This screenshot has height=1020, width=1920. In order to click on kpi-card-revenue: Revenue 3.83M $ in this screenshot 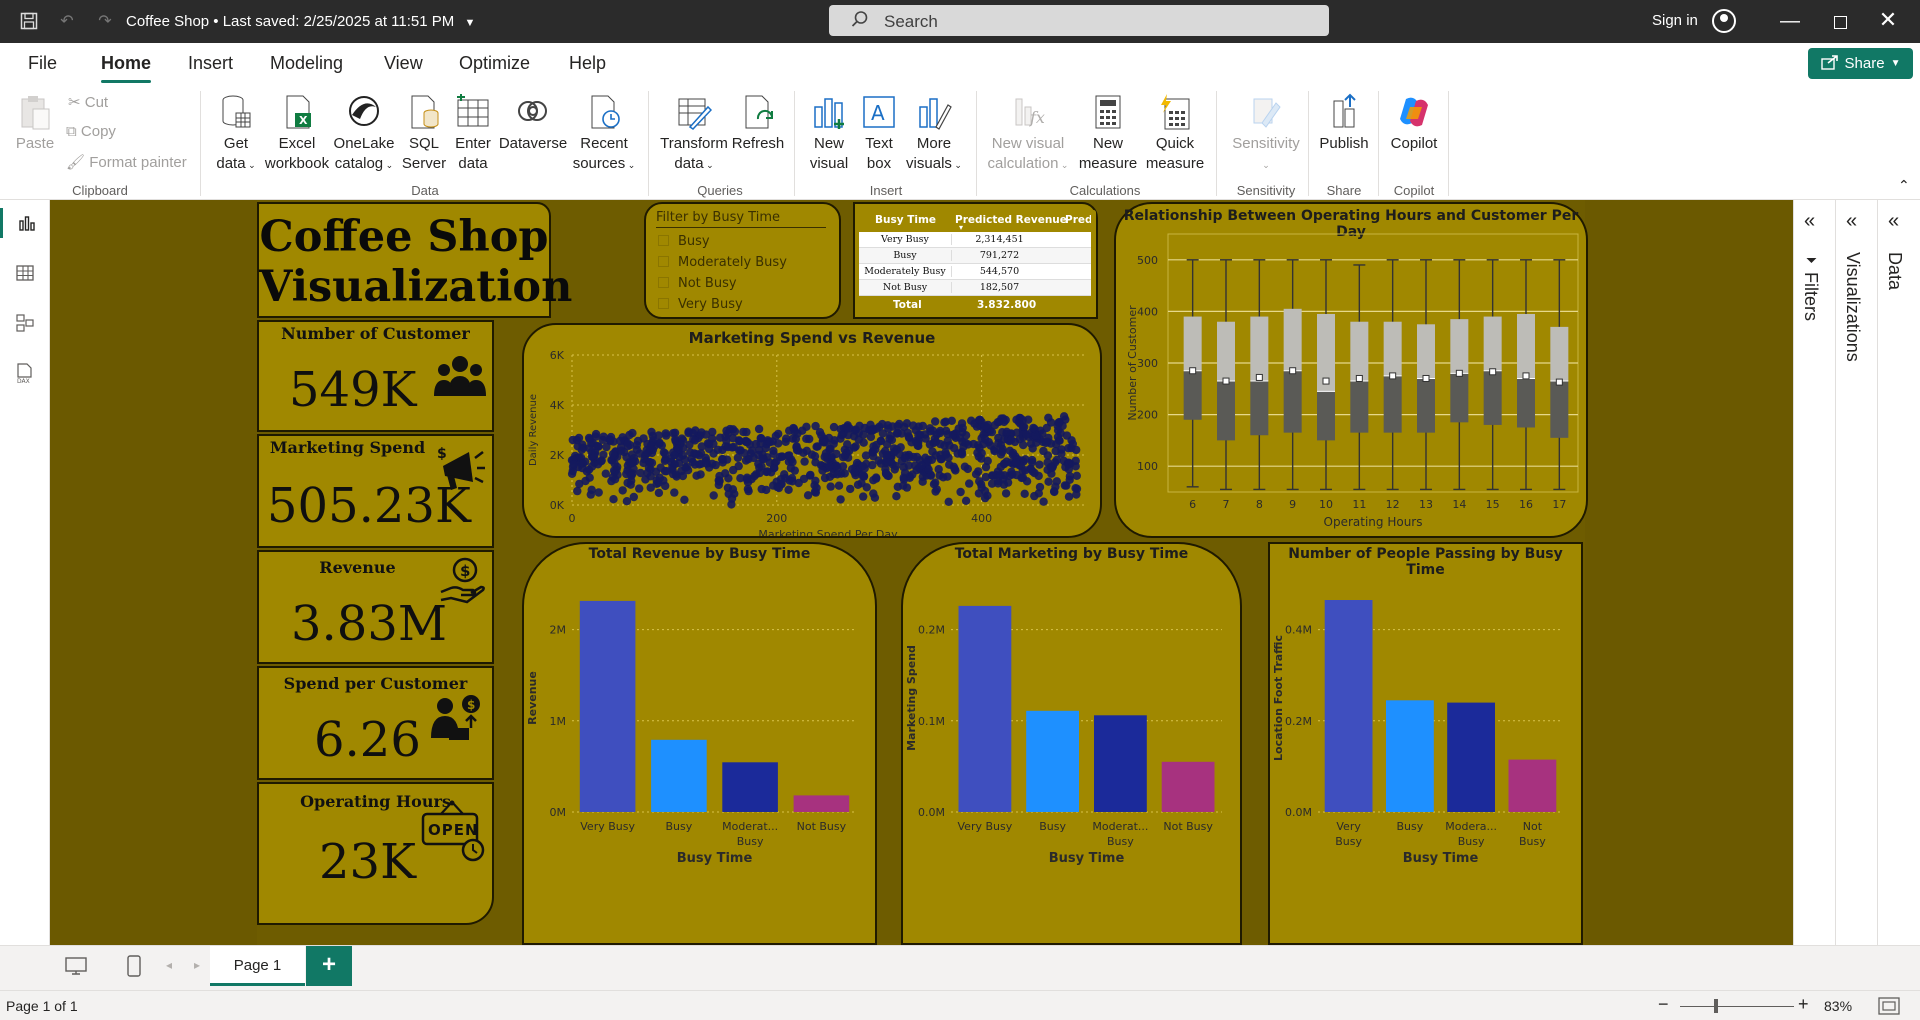, I will do `click(375, 607)`.